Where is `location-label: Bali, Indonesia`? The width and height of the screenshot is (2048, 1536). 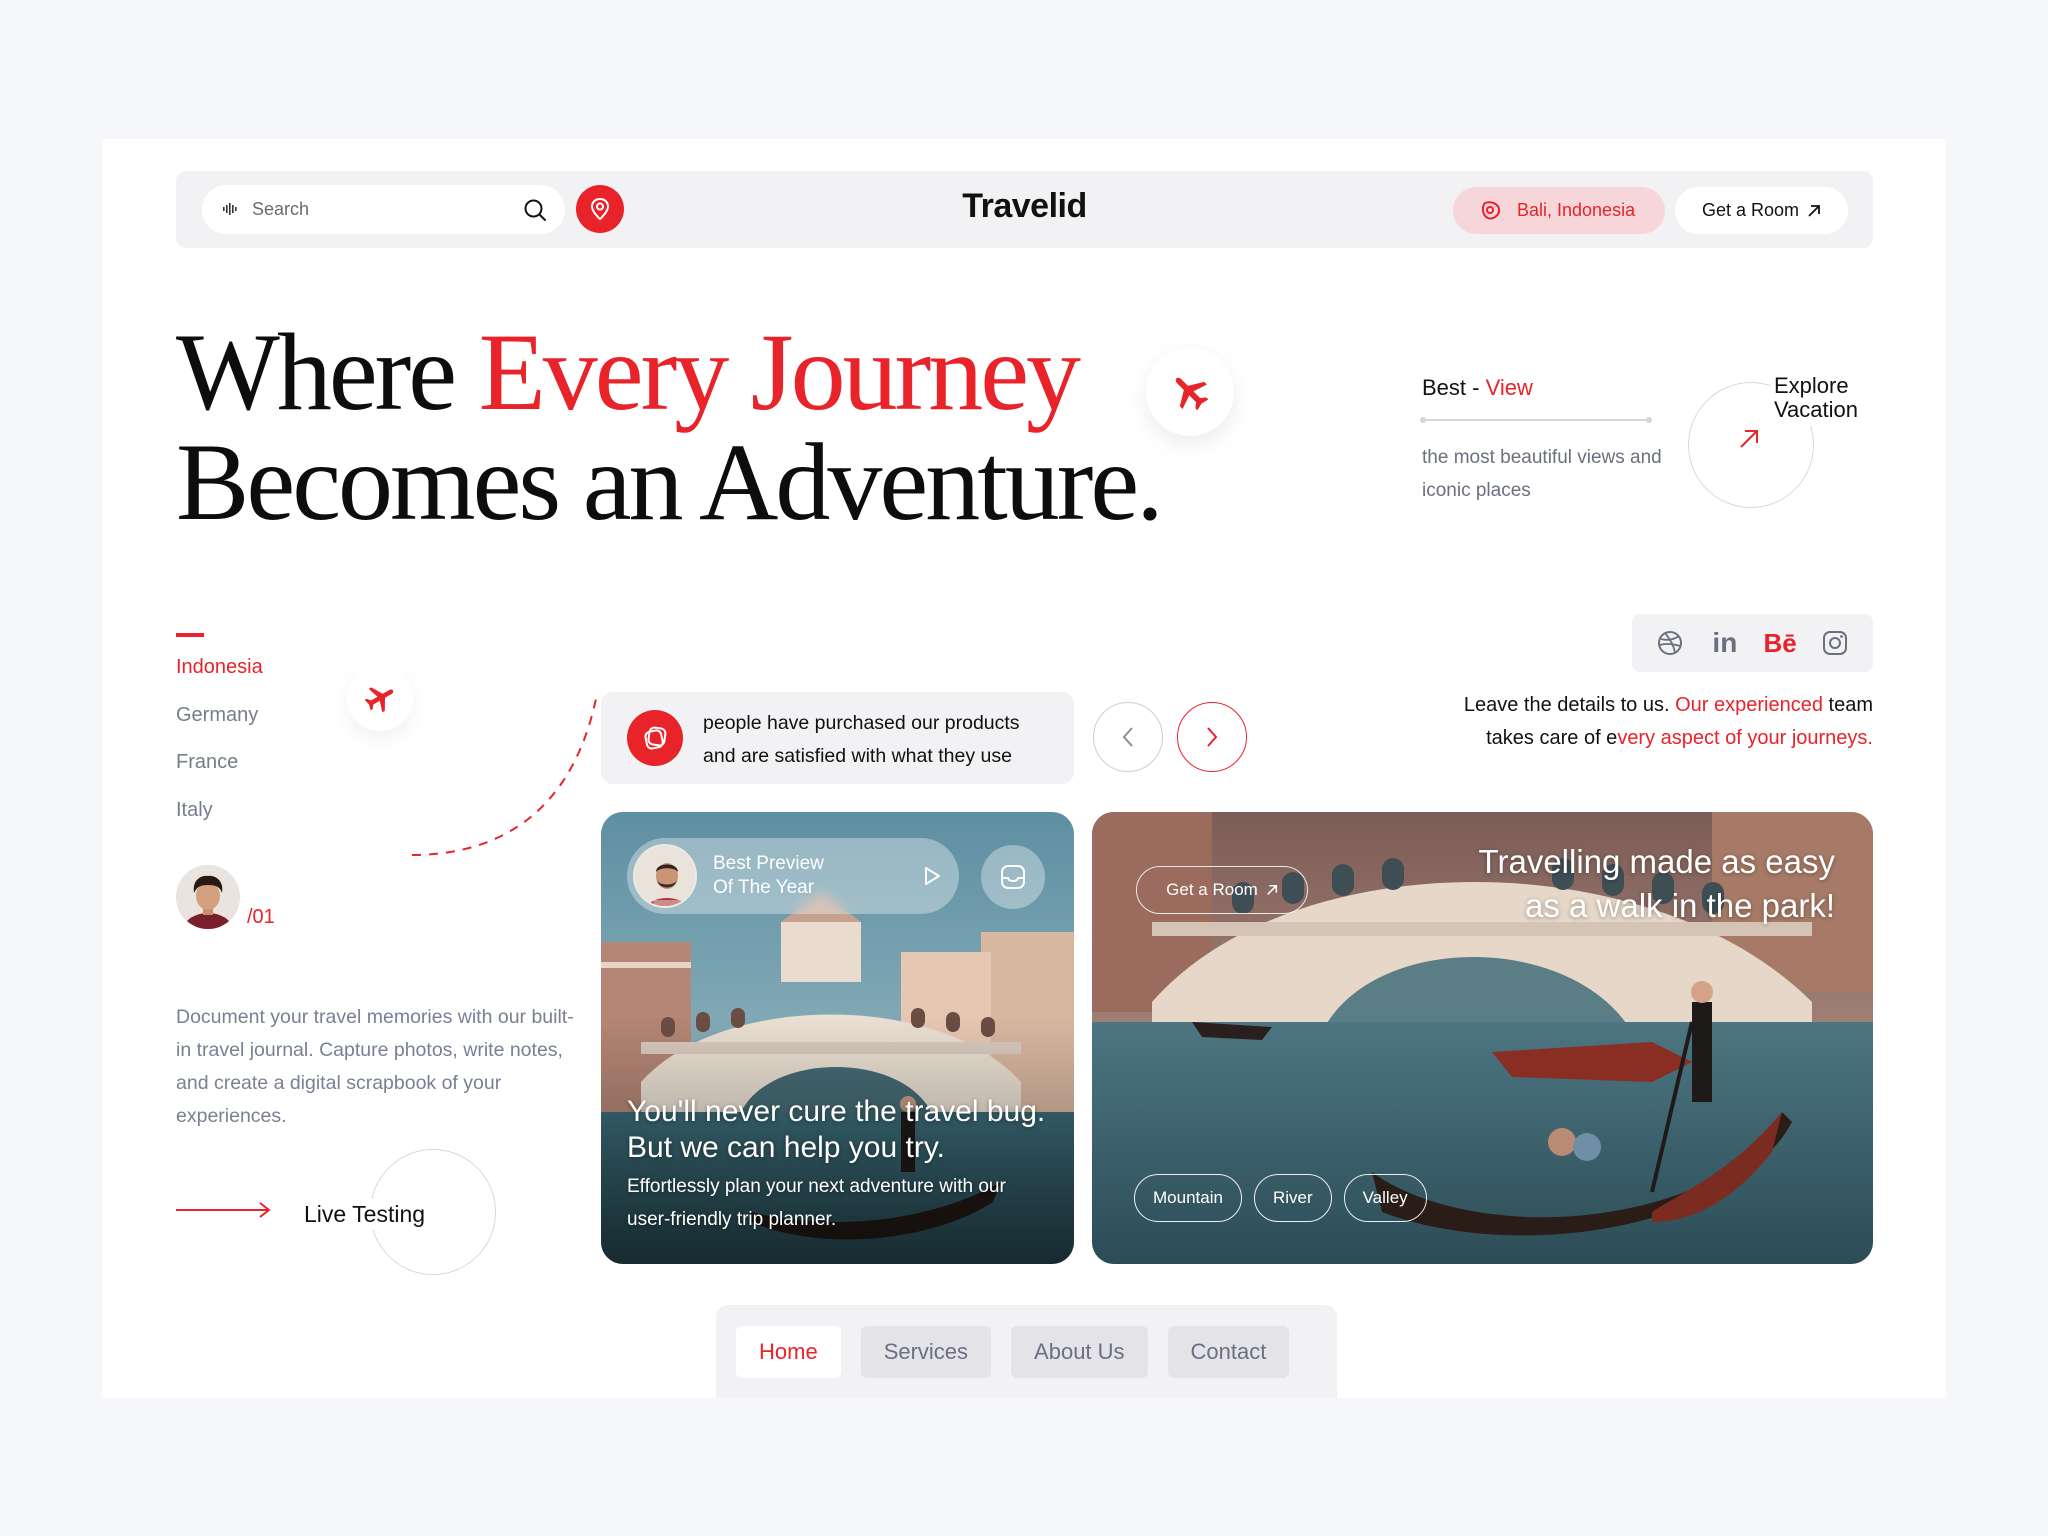 location-label: Bali, Indonesia is located at coordinates (1576, 210).